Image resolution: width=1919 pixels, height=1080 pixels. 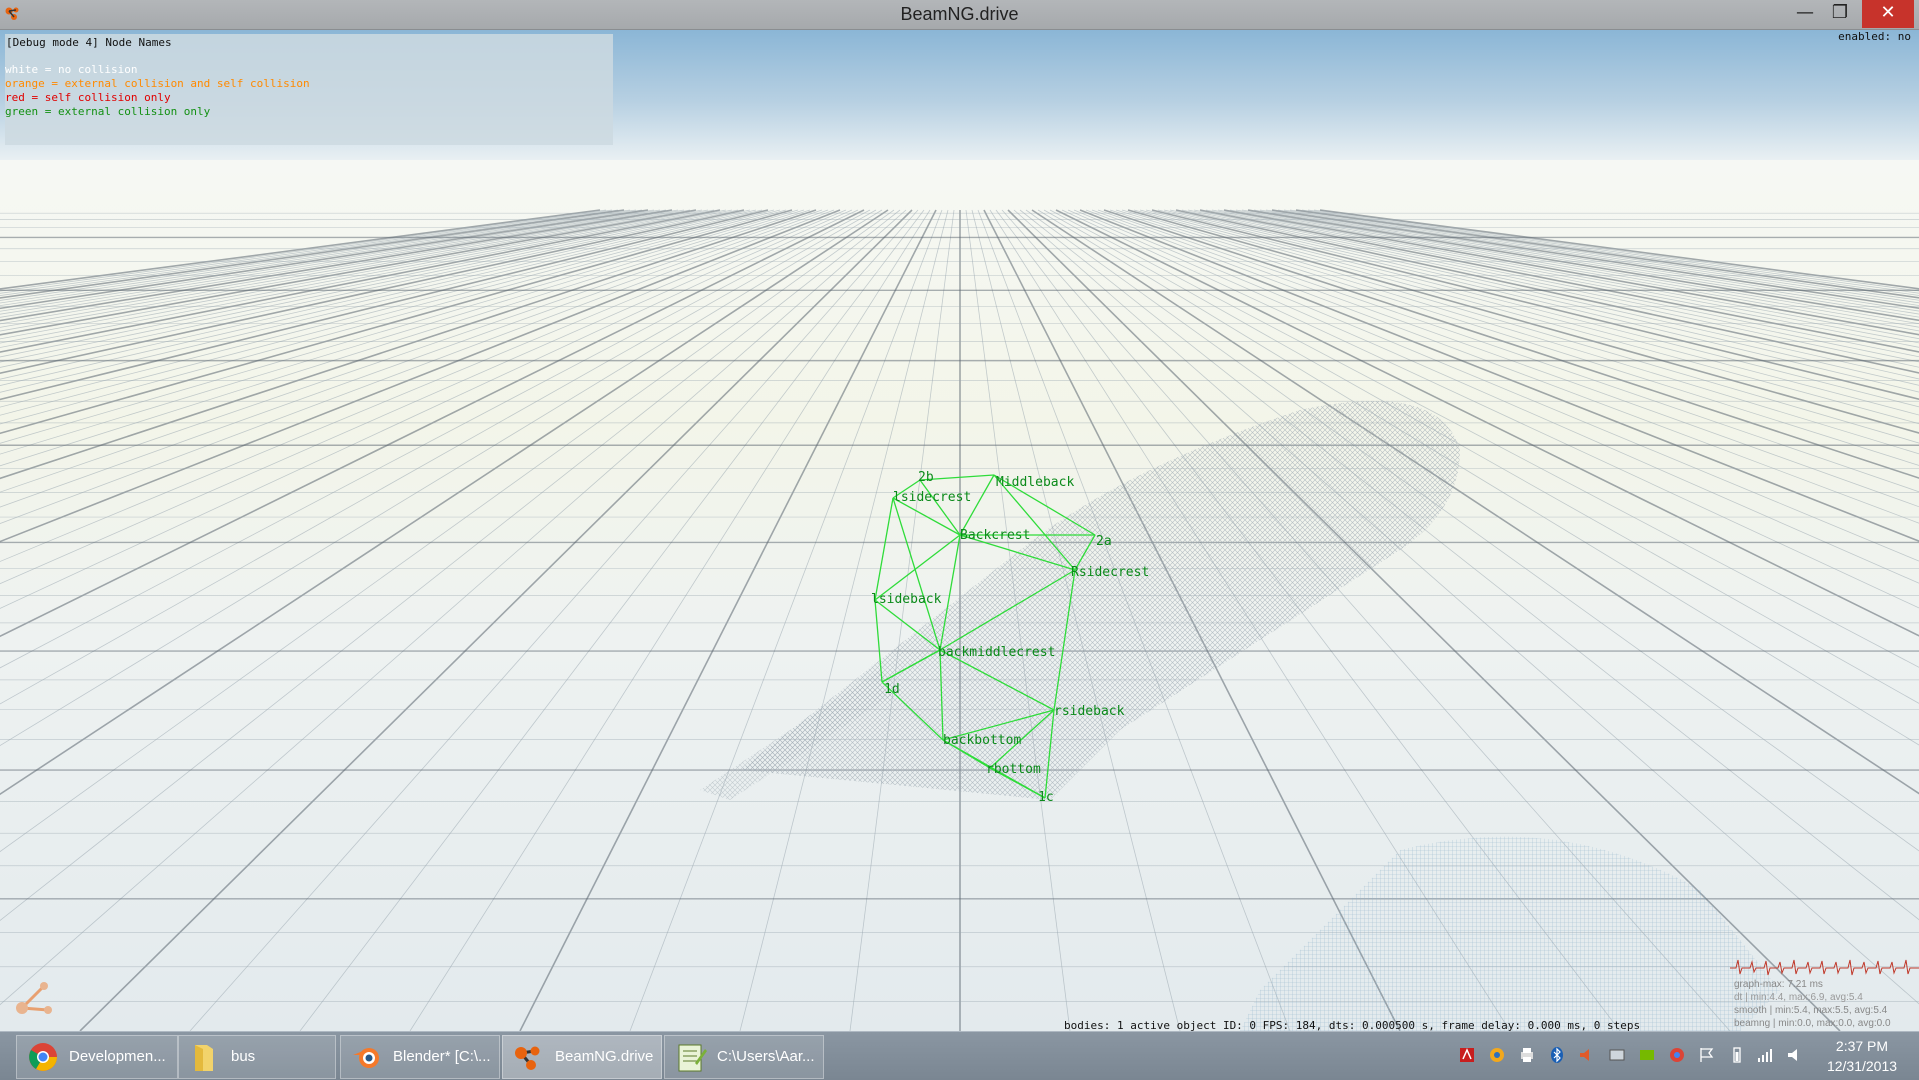 What do you see at coordinates (1046, 797) in the screenshot?
I see `node-label: 1c` at bounding box center [1046, 797].